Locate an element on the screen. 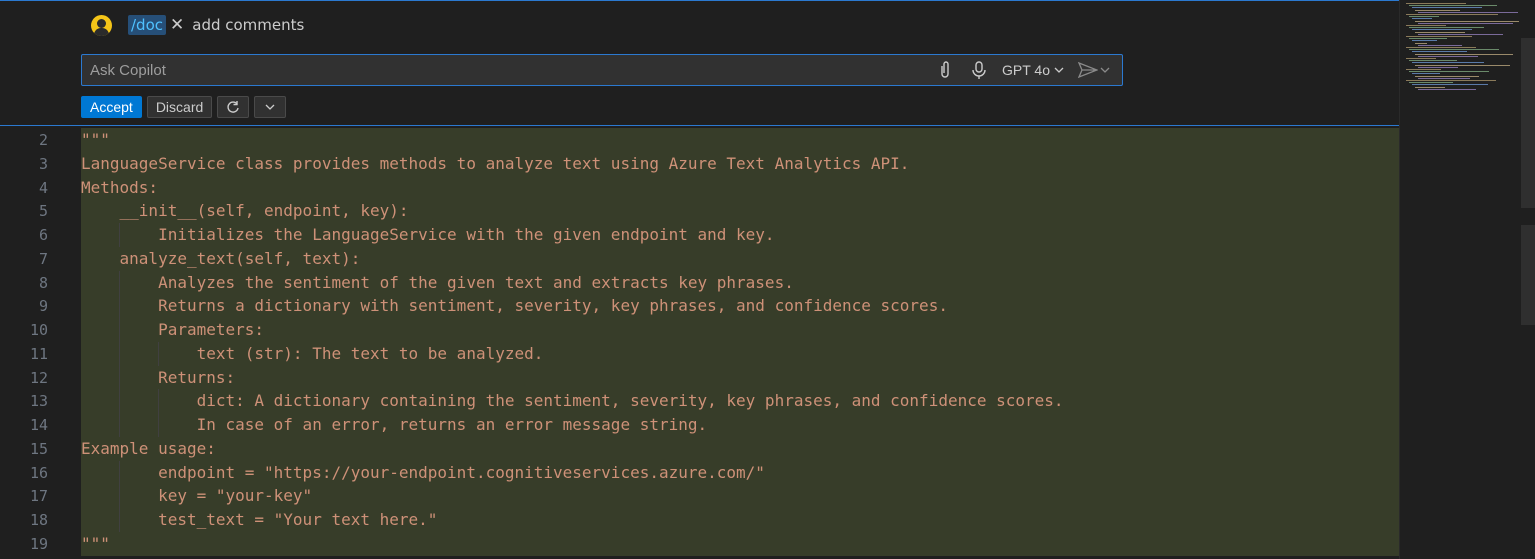 This screenshot has width=1535, height=559. code-line: 4 Methods: is located at coordinates (699, 187).